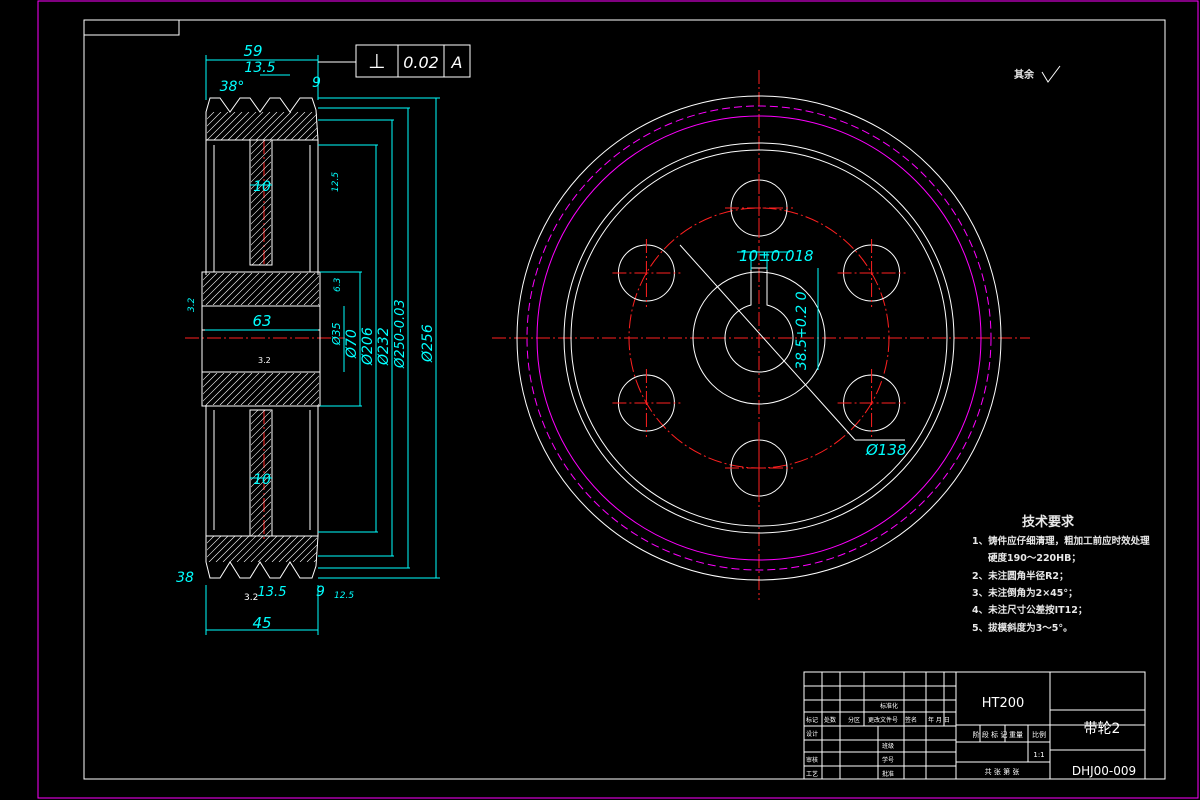  I want to click on dim-text-38-bottom: 38, so click(185, 578).